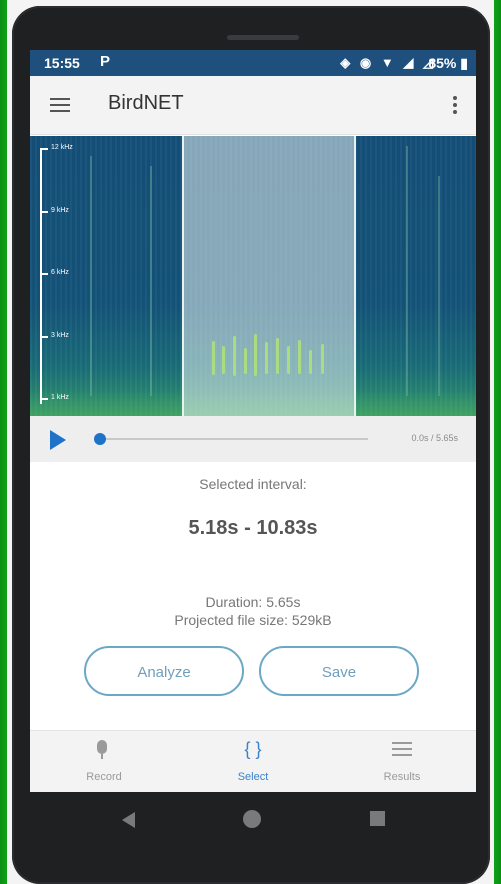  I want to click on projected-file-size: Projected file size: 529kB, so click(253, 620).